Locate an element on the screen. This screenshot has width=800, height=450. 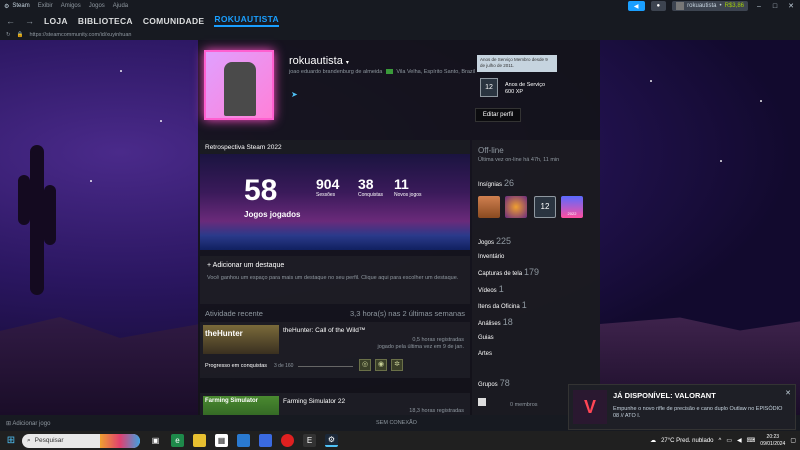
keyboard-icon: ⌨ is located at coordinates (751, 440).